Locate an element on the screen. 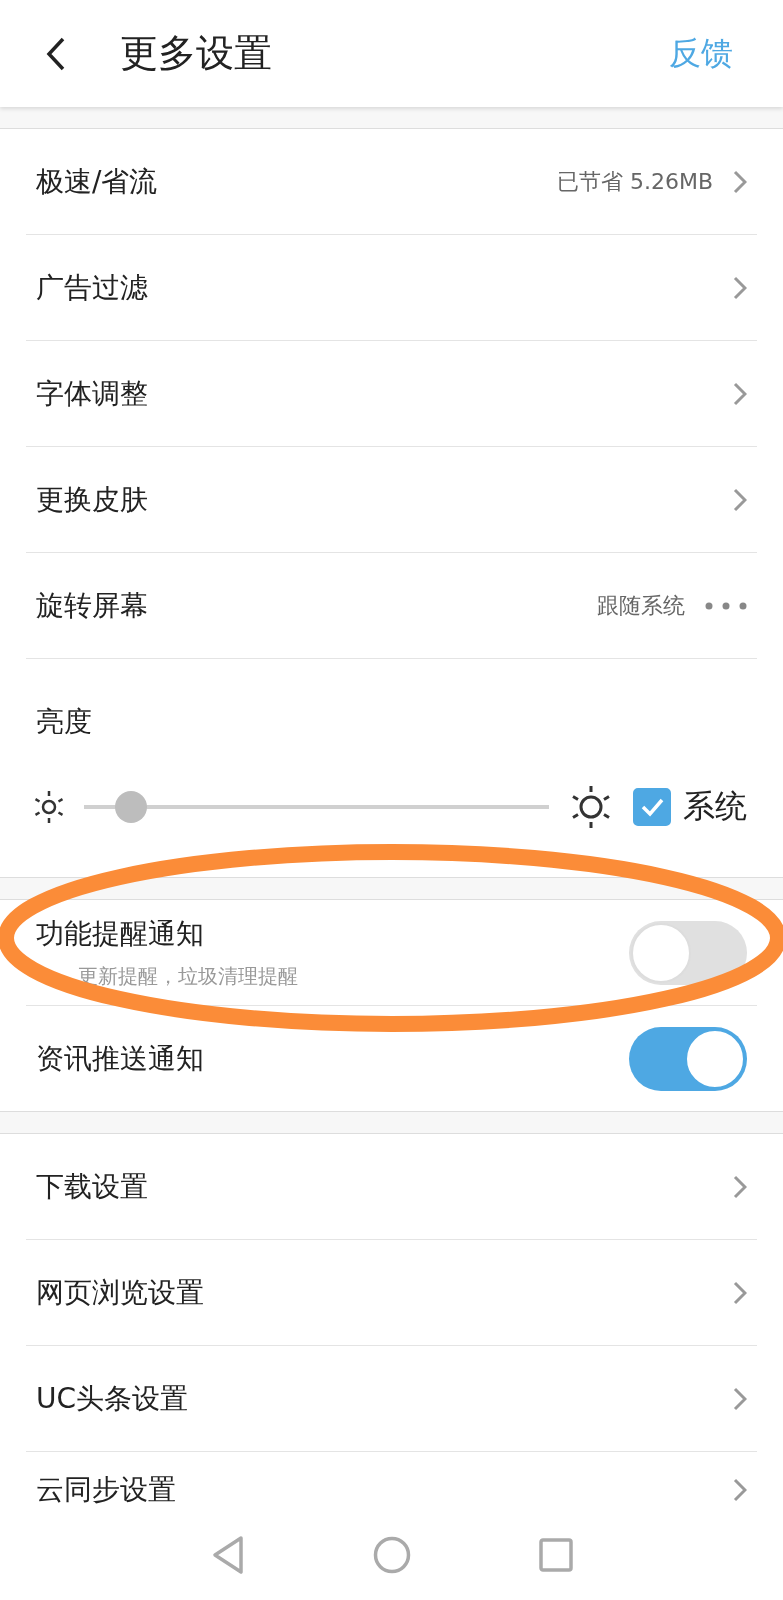  settings-row: UC头条设置 is located at coordinates (391, 1399).